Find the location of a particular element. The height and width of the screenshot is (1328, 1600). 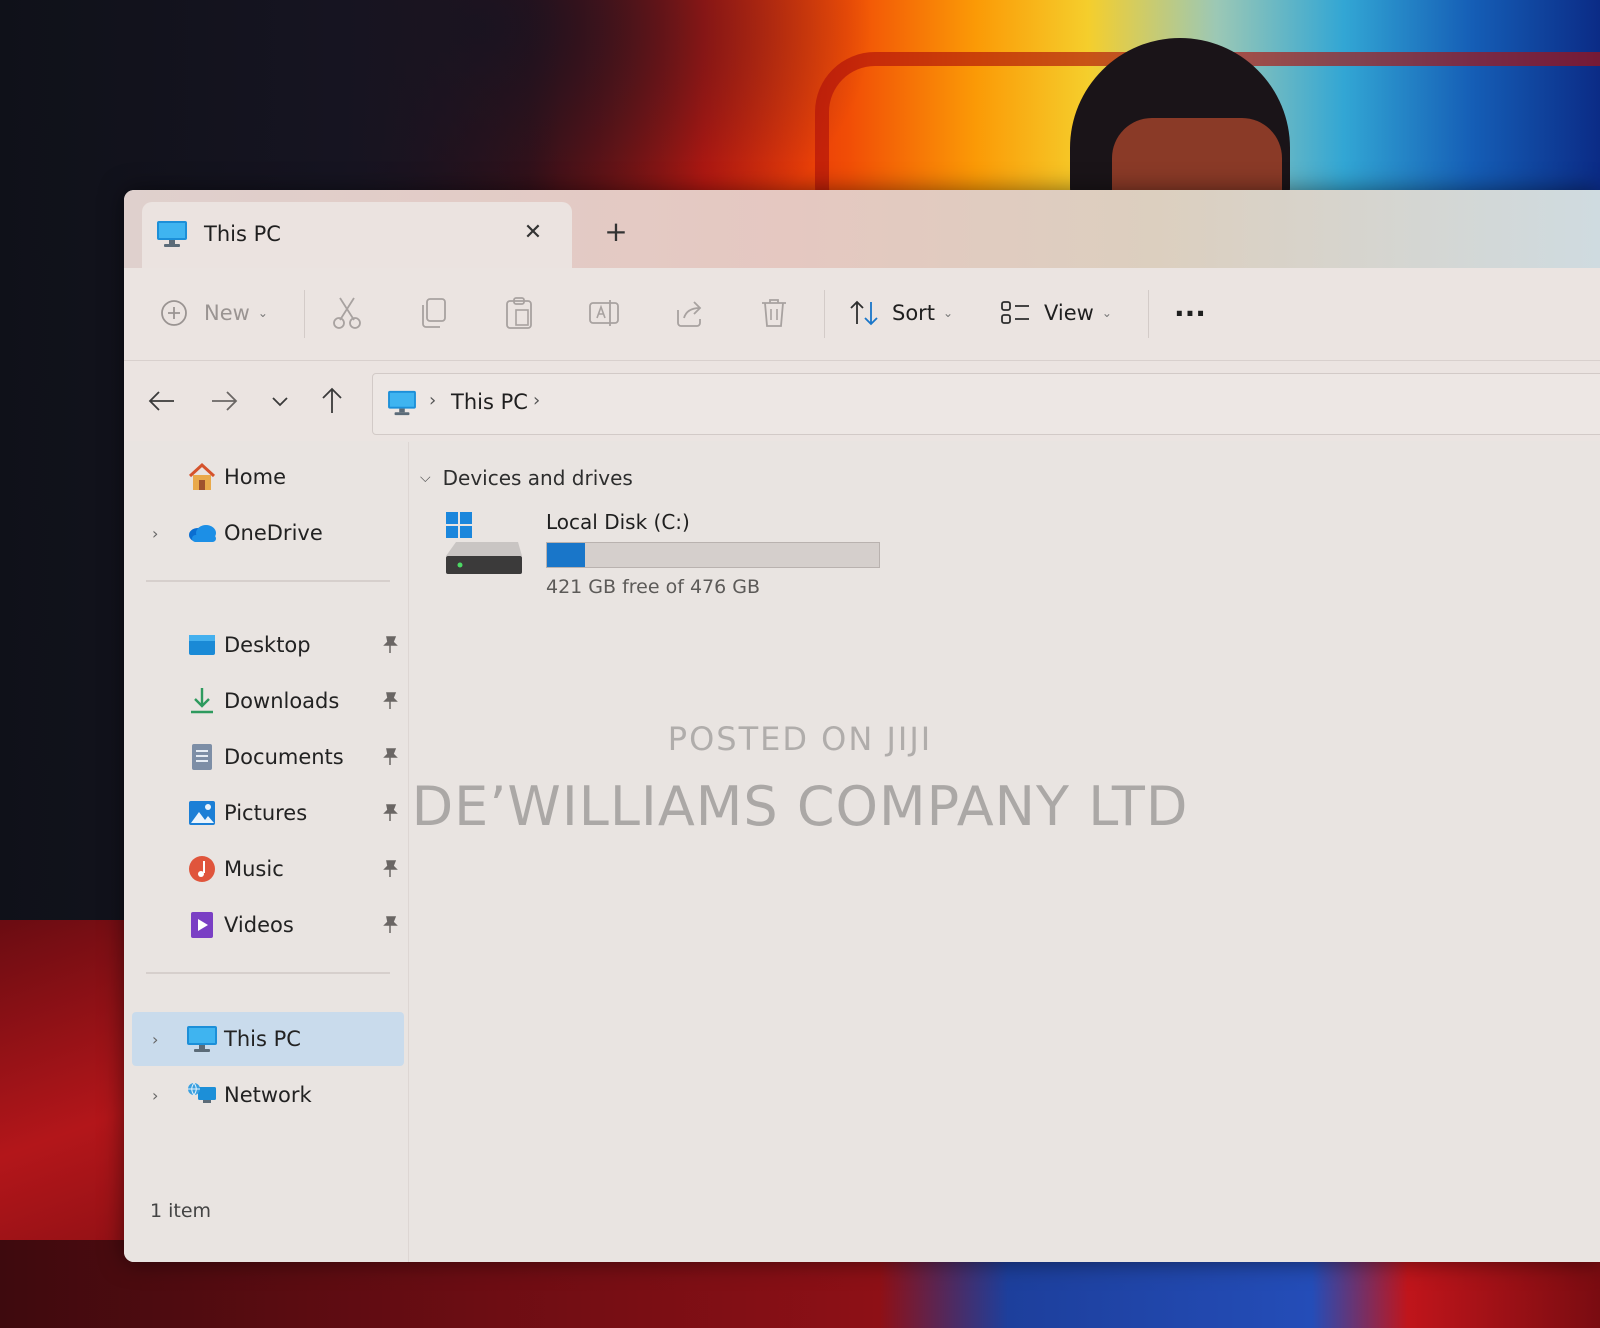

tab-this-pc: This PC ✕ is located at coordinates (357, 235).